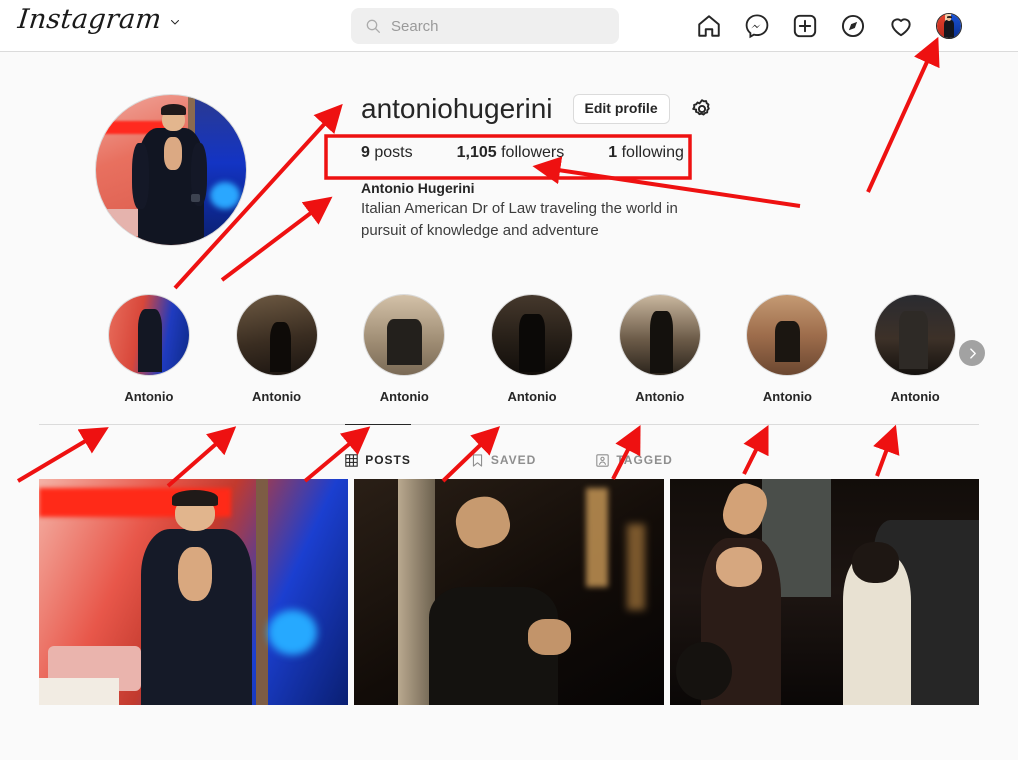  I want to click on tab-tagged-label: TAGGED, so click(644, 460).